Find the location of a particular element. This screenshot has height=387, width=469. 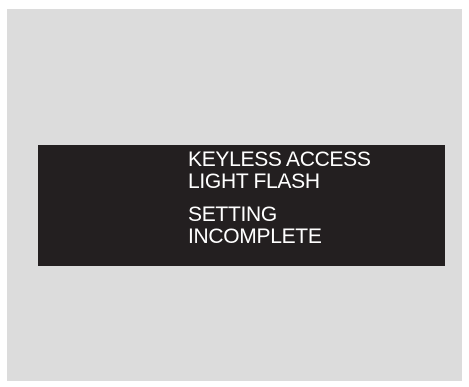

setting-name: KEYLESS ACCESS LIGHT FLASH is located at coordinates (279, 171).